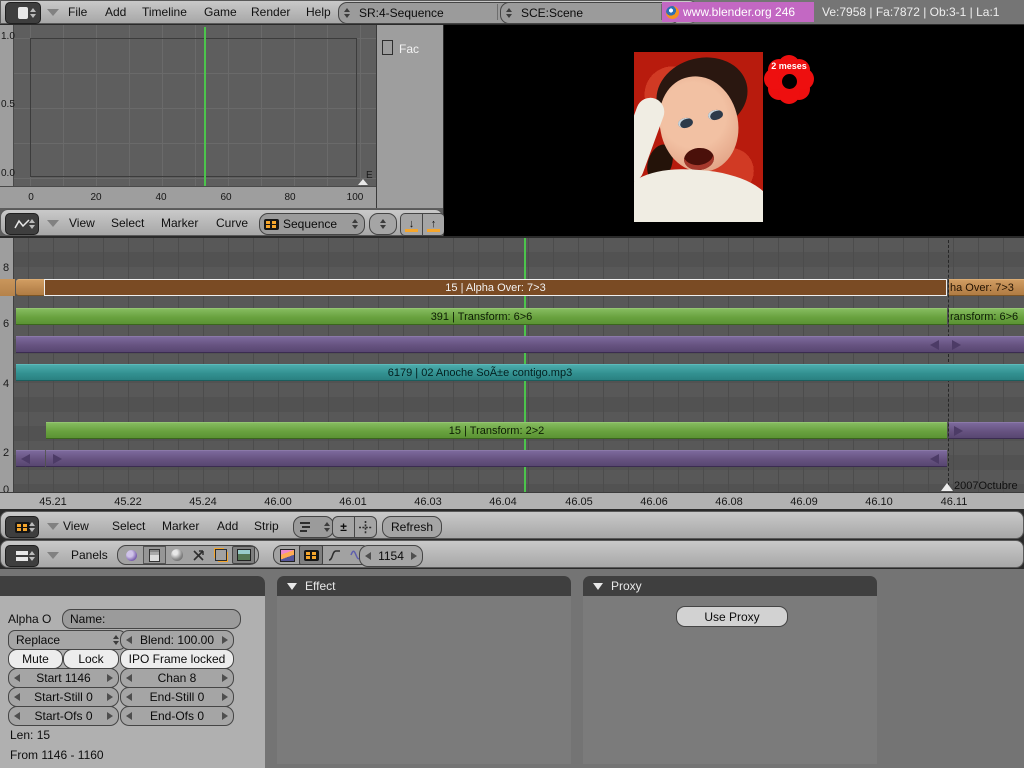  What do you see at coordinates (22, 556) in the screenshot?
I see `buttons-window-type-button` at bounding box center [22, 556].